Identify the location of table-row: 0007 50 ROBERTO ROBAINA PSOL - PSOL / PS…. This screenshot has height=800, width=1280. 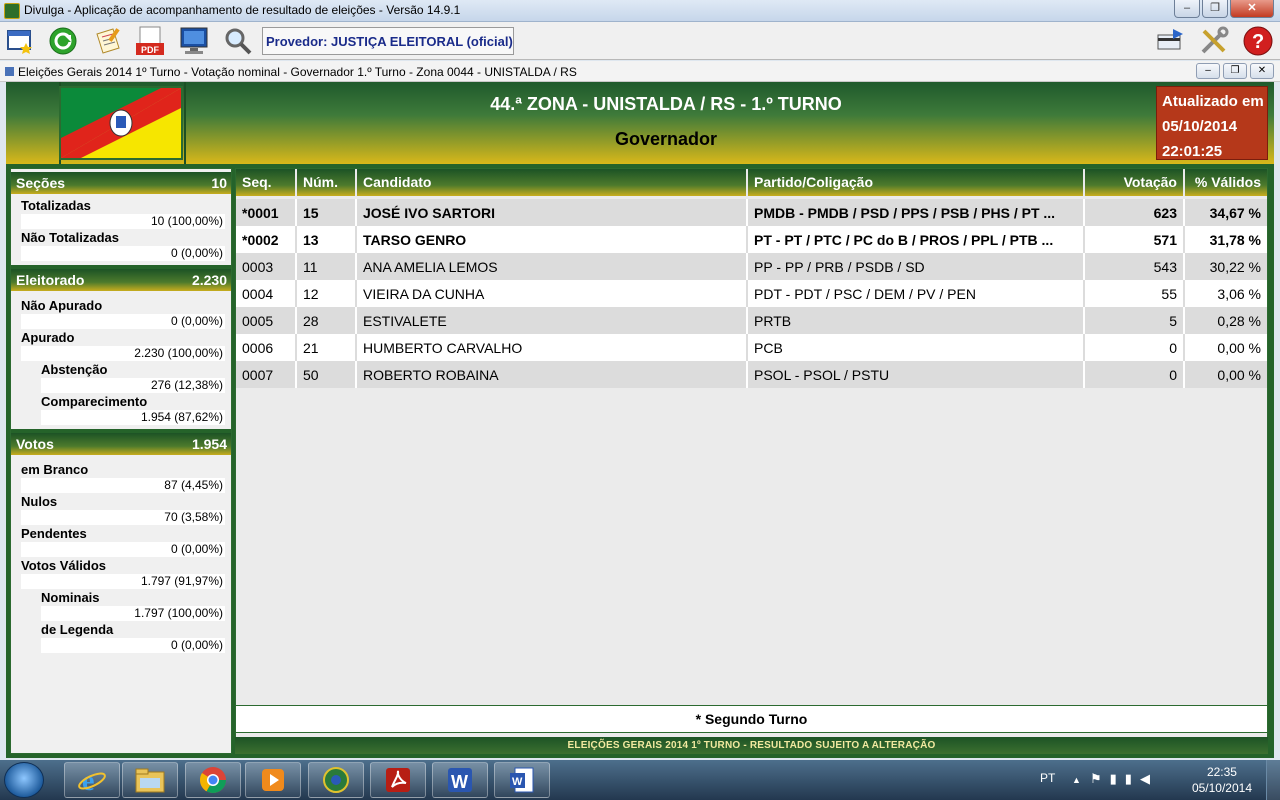
(751, 374).